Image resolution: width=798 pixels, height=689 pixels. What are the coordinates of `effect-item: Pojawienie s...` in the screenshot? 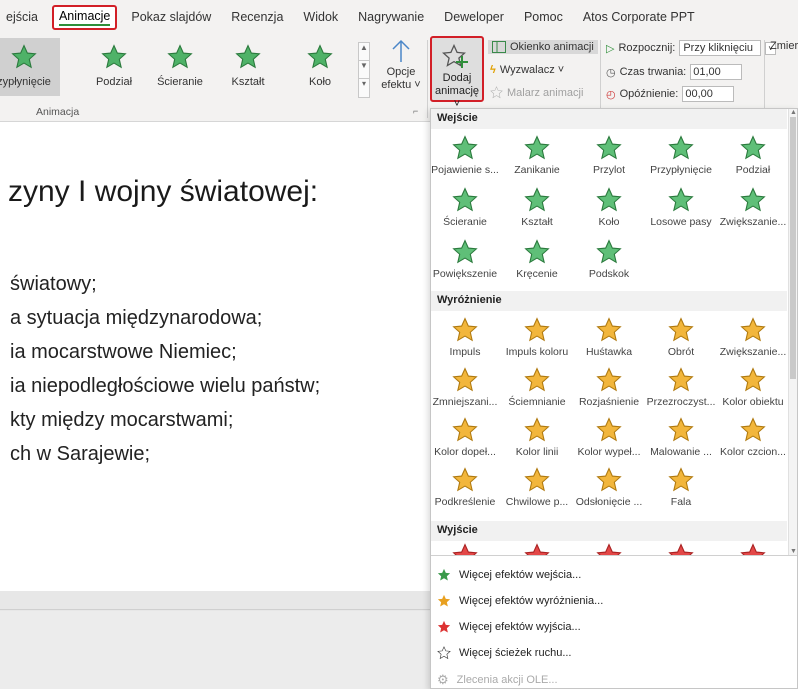 It's located at (465, 155).